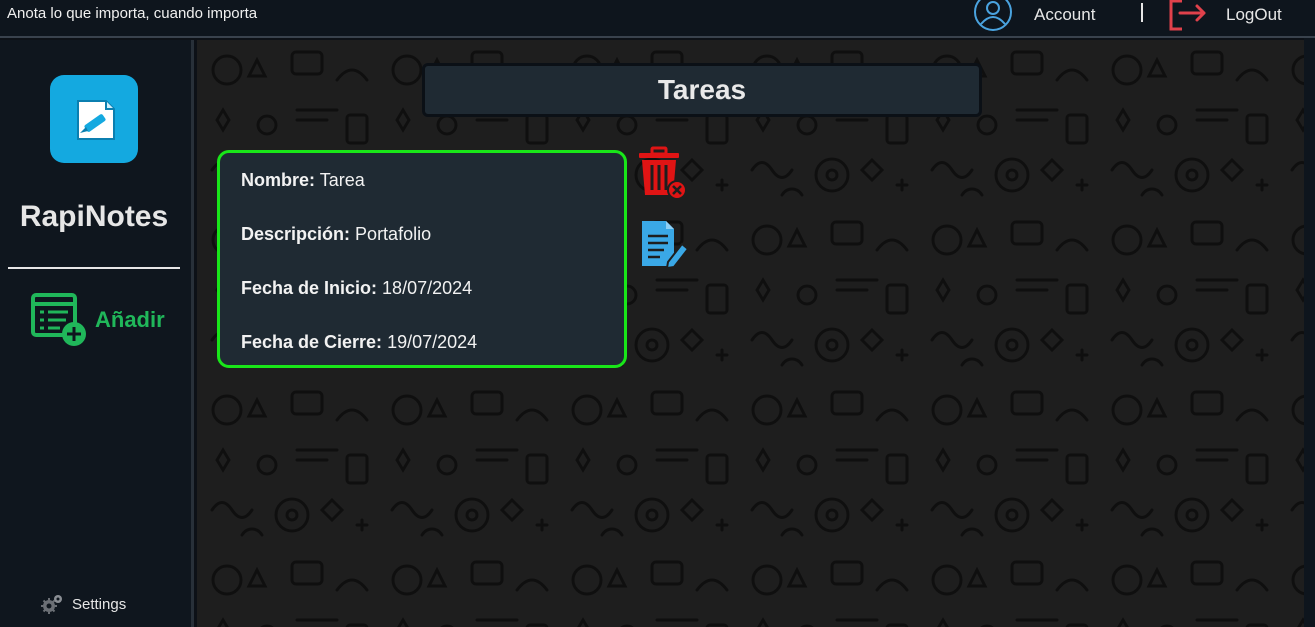 The width and height of the screenshot is (1315, 627). Describe the element at coordinates (1065, 14) in the screenshot. I see `account-label: Account` at that location.